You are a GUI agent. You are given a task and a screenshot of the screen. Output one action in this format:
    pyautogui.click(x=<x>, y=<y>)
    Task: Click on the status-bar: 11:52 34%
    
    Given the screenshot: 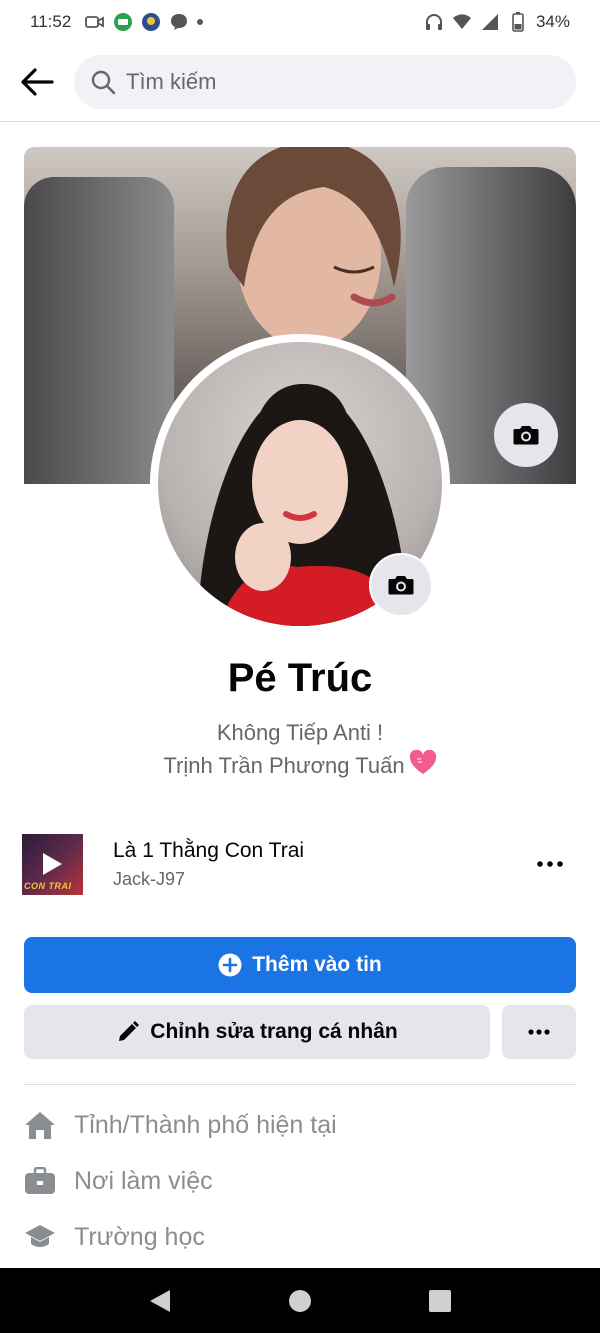 What is the action you would take?
    pyautogui.click(x=300, y=22)
    